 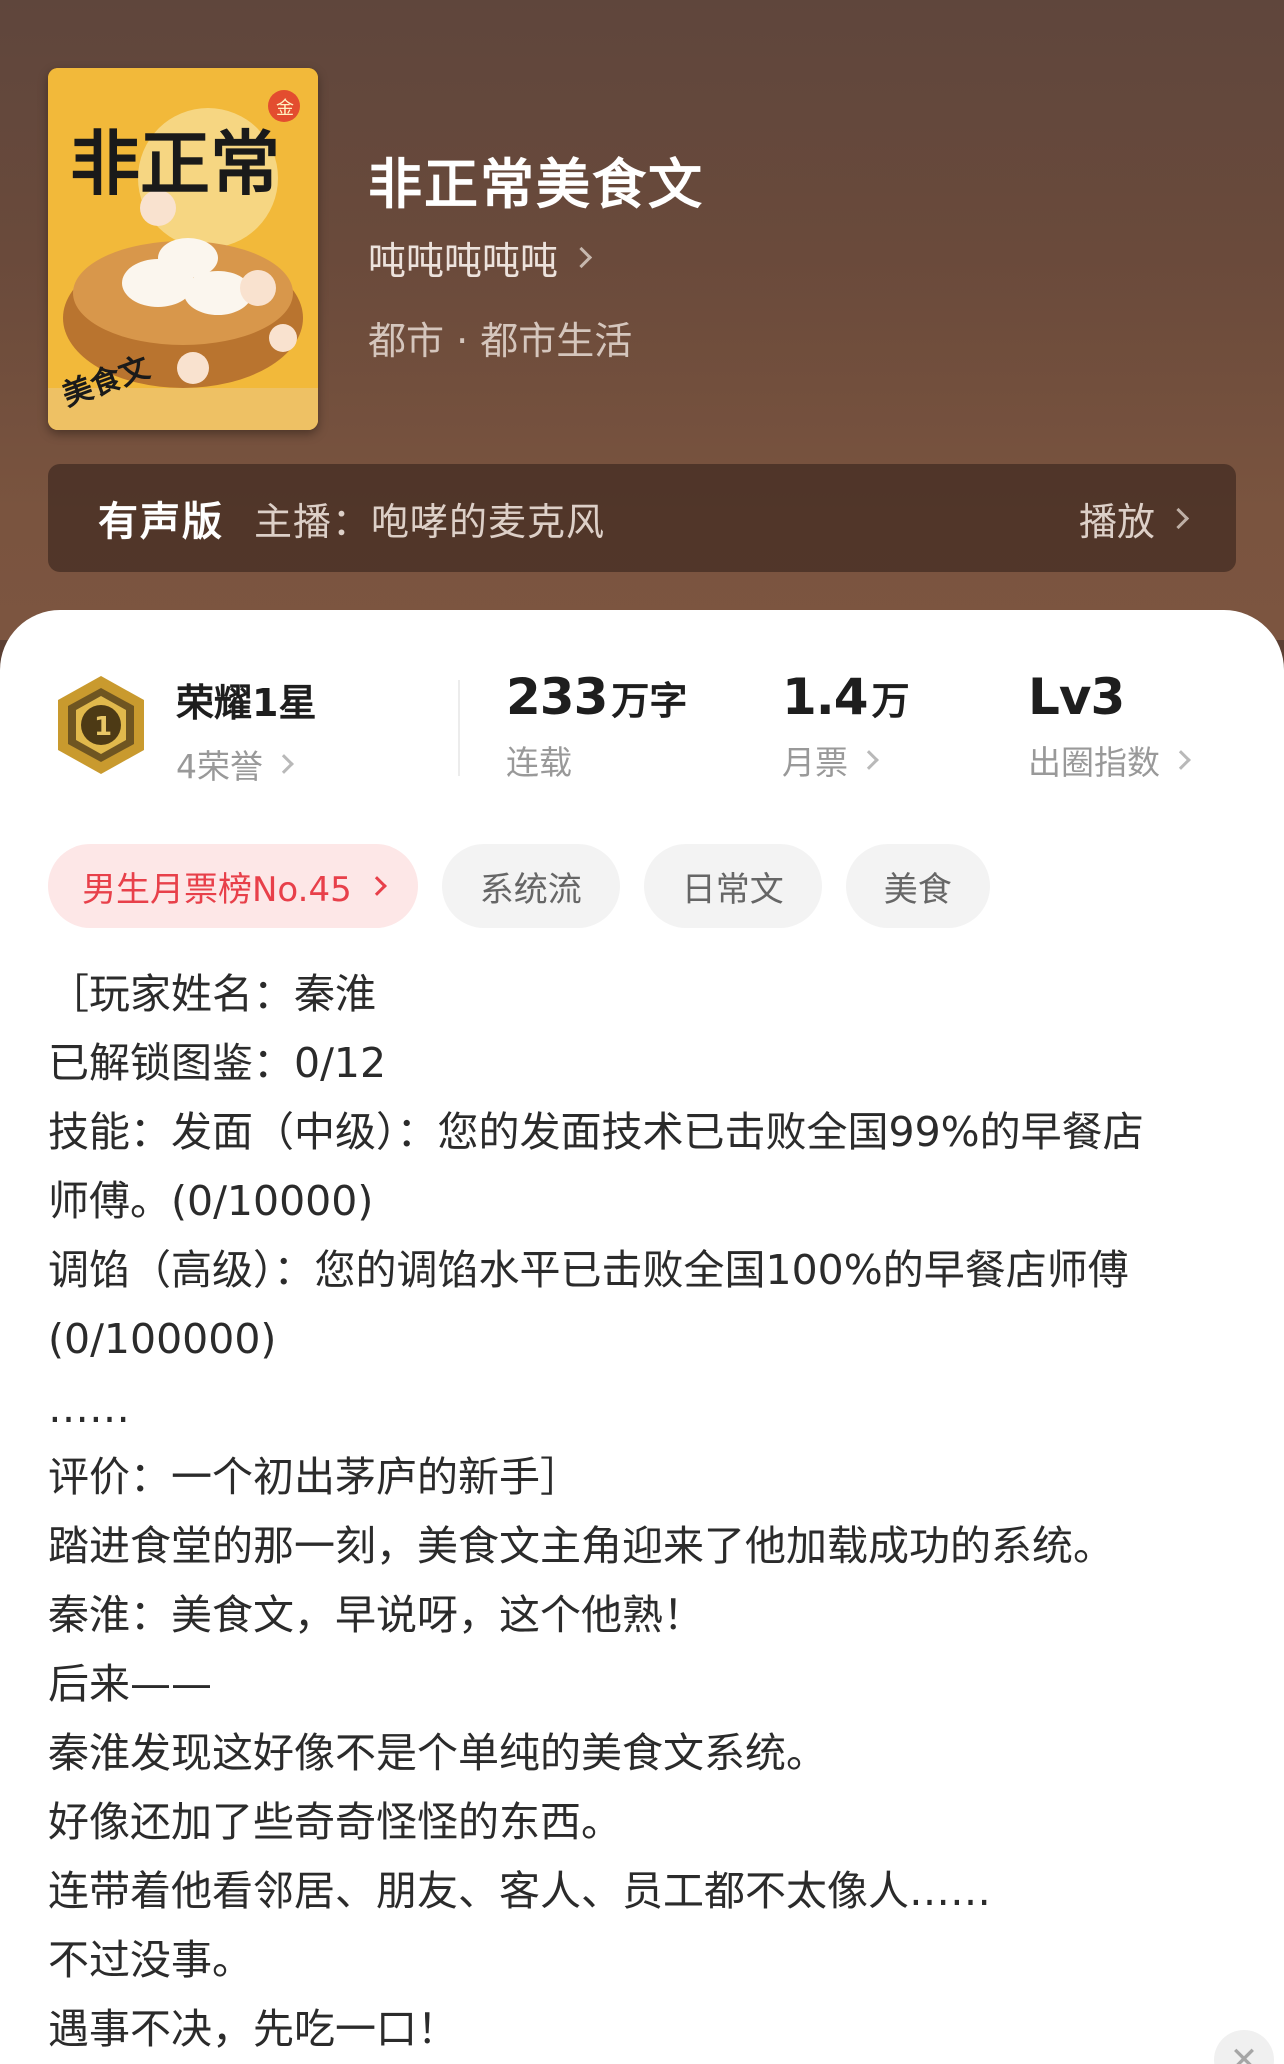 What do you see at coordinates (917, 886) in the screenshot?
I see `genre-tag: 美食` at bounding box center [917, 886].